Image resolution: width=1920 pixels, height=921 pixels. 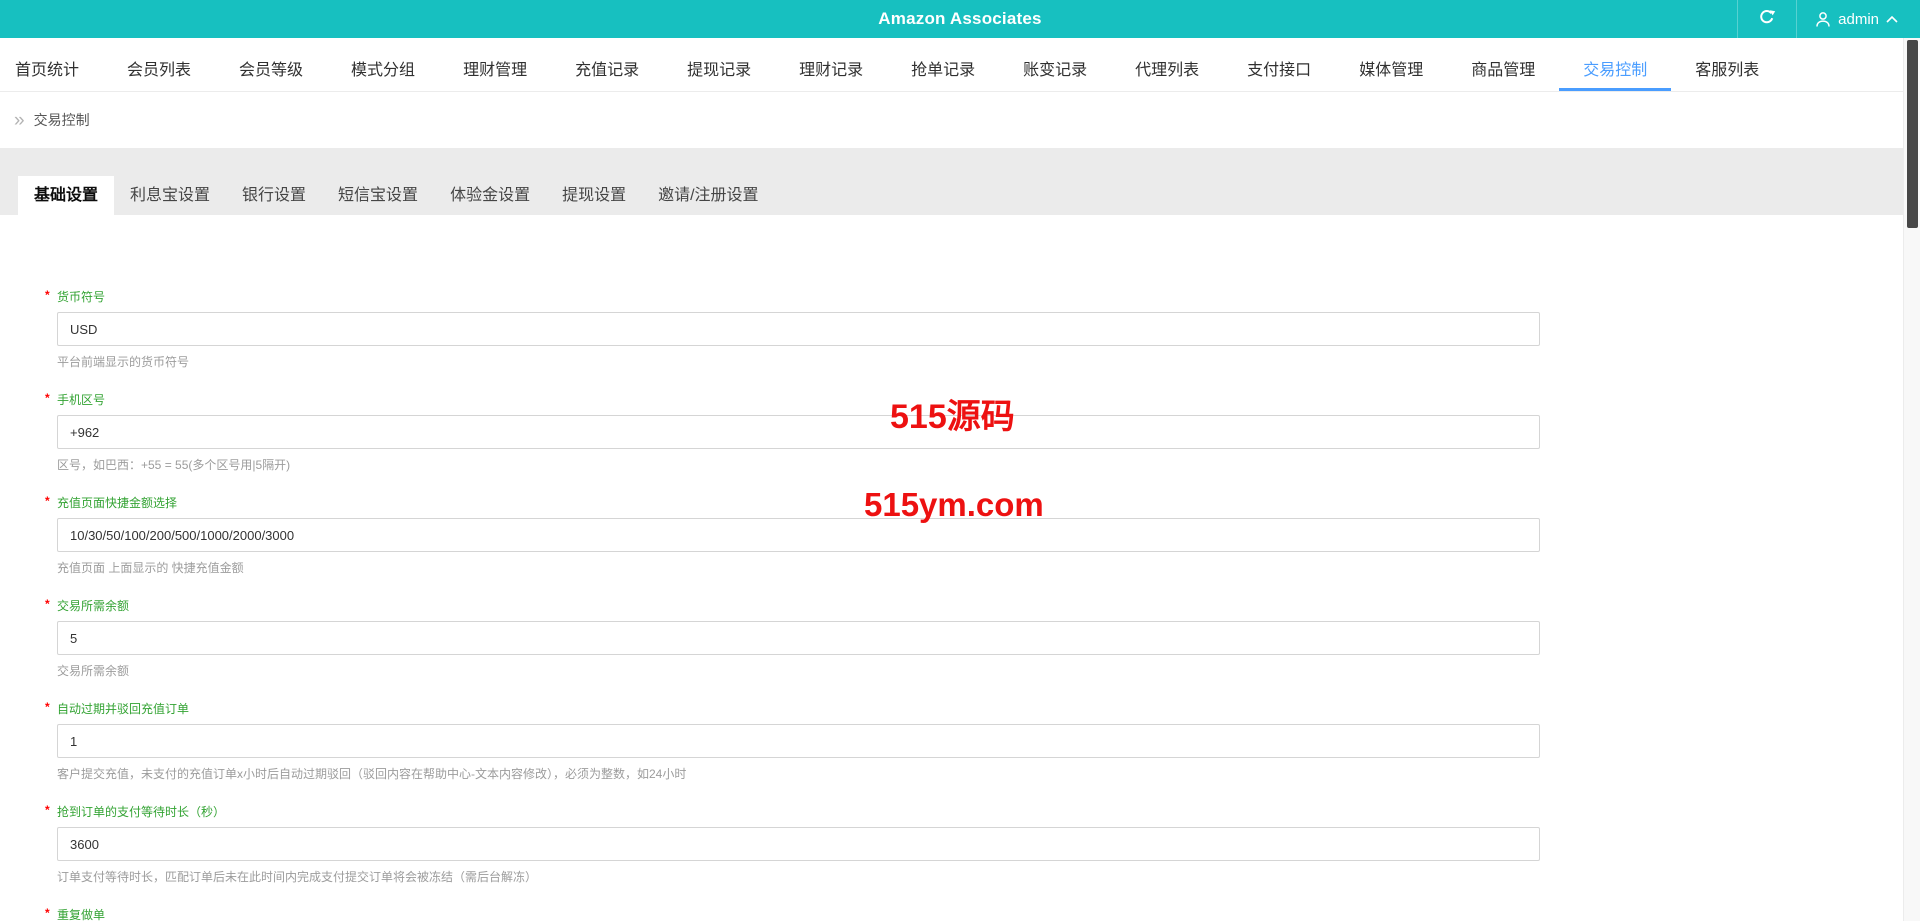 I want to click on nav-item-withdraw-records: 提现记录, so click(x=719, y=67).